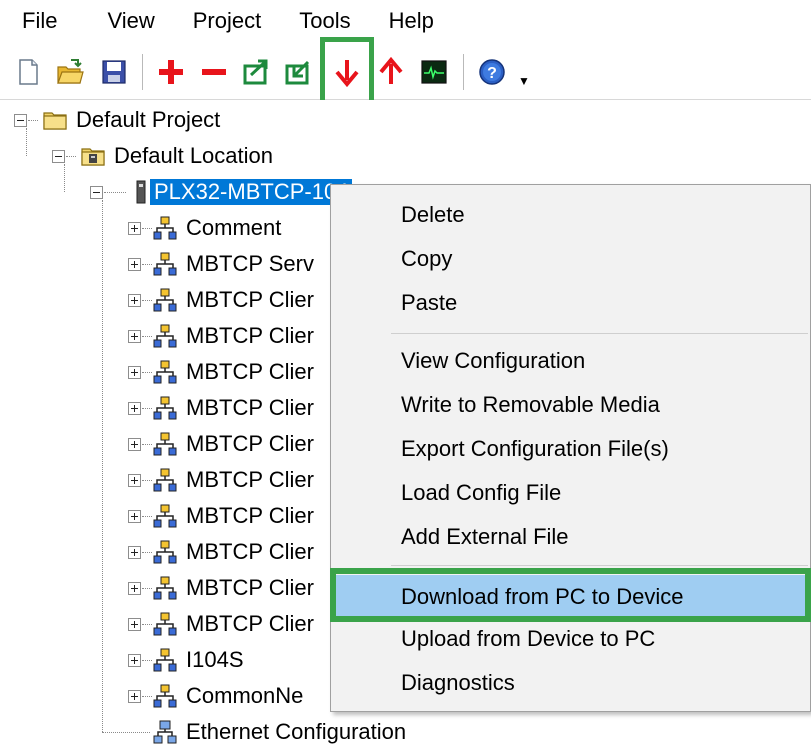 The height and width of the screenshot is (747, 811). I want to click on menu-view: View, so click(127, 21).